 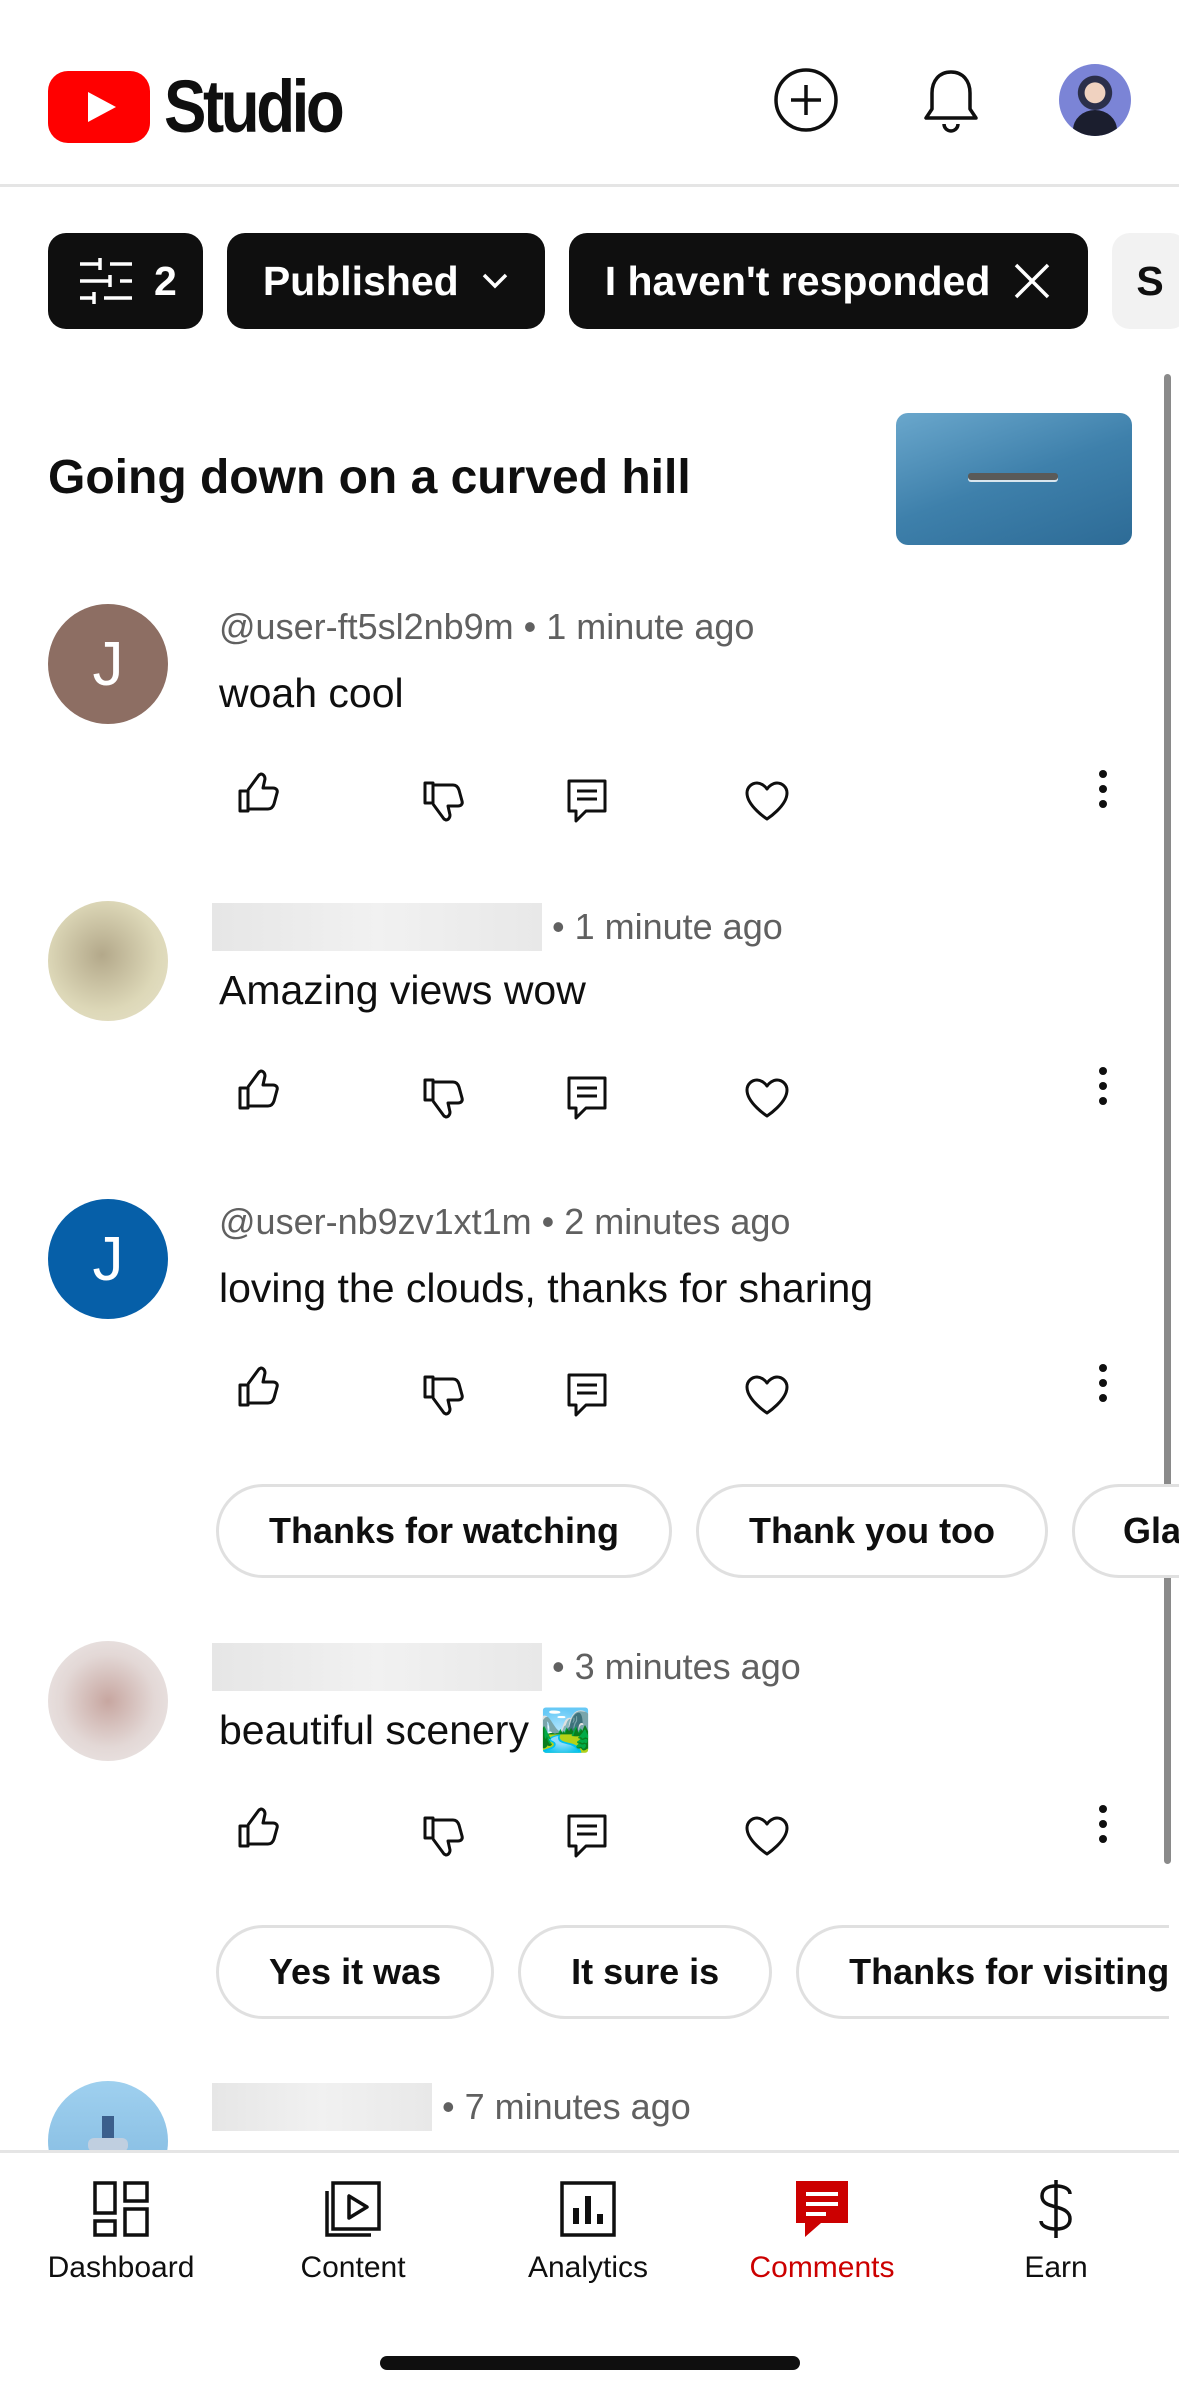 What do you see at coordinates (444, 1531) in the screenshot?
I see `suggested-reply-chip: Thanks for watching` at bounding box center [444, 1531].